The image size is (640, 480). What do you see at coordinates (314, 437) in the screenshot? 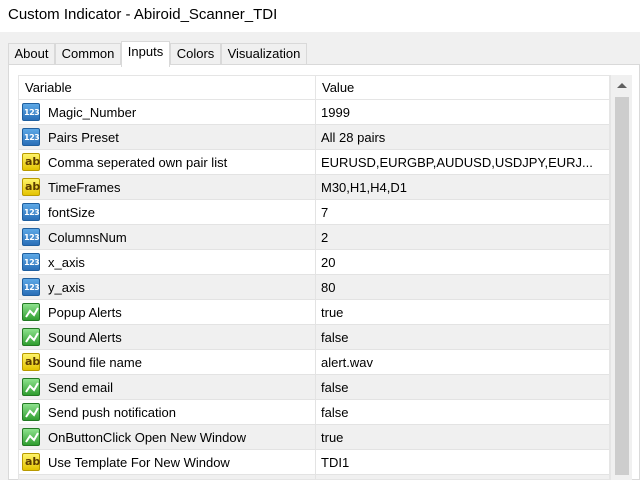
I see `table-row: OnButtonClick Open New Window true` at bounding box center [314, 437].